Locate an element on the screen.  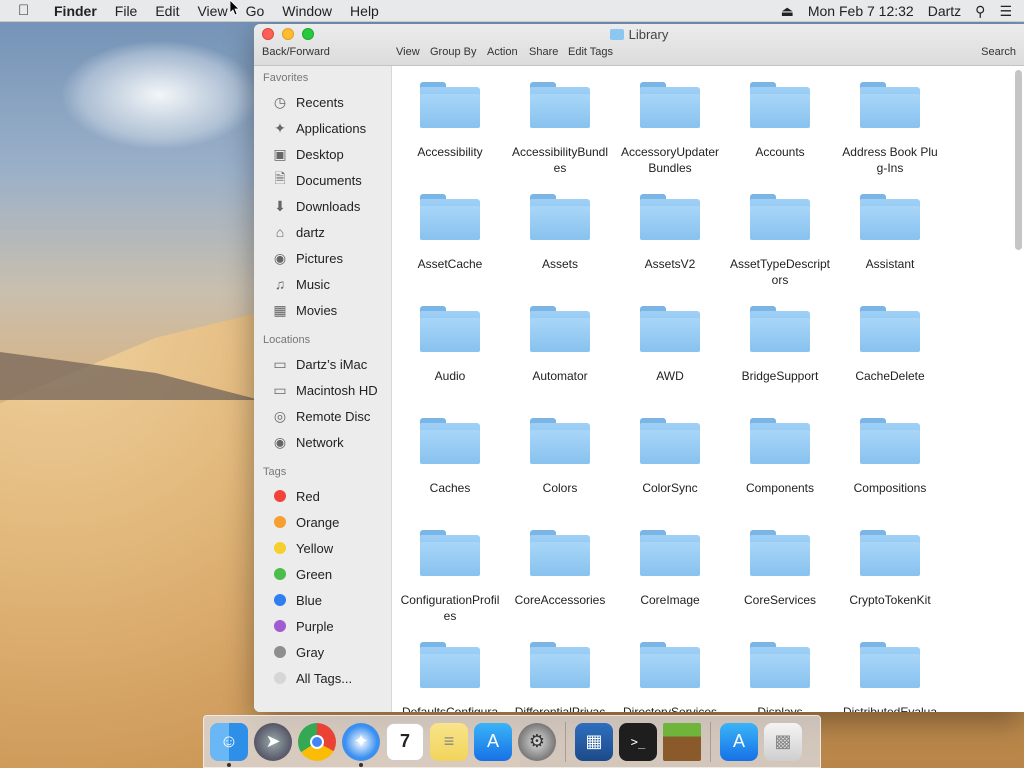
folder-item: AssetsV2 is located at coordinates (670, 233).